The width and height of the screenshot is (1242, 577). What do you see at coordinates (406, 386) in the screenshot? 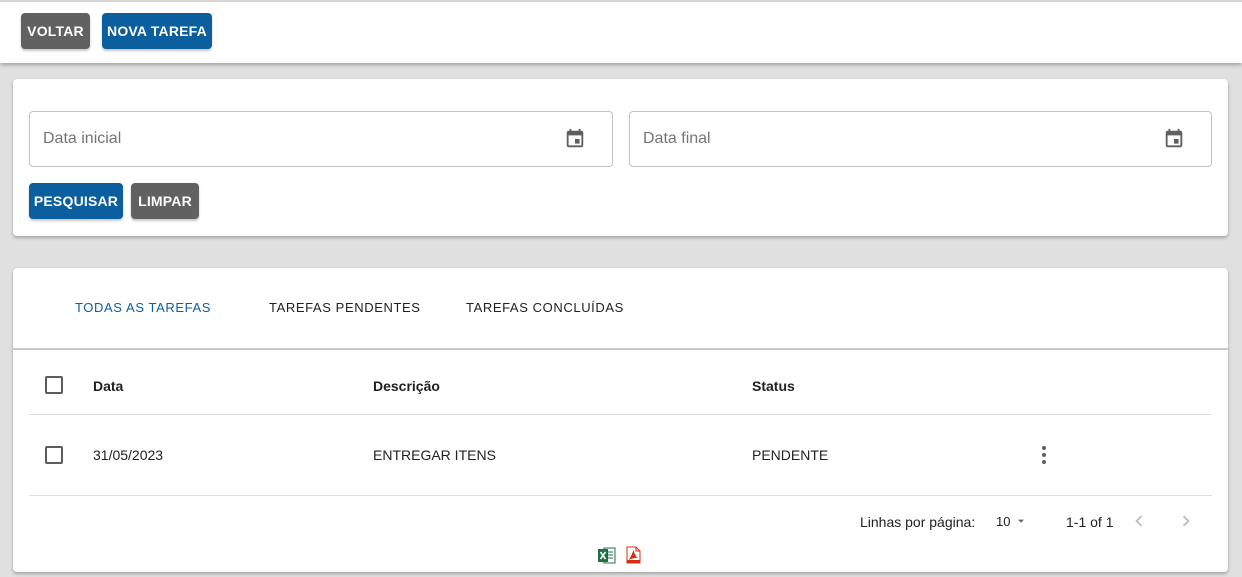
I see `column-header-description: Descrição` at bounding box center [406, 386].